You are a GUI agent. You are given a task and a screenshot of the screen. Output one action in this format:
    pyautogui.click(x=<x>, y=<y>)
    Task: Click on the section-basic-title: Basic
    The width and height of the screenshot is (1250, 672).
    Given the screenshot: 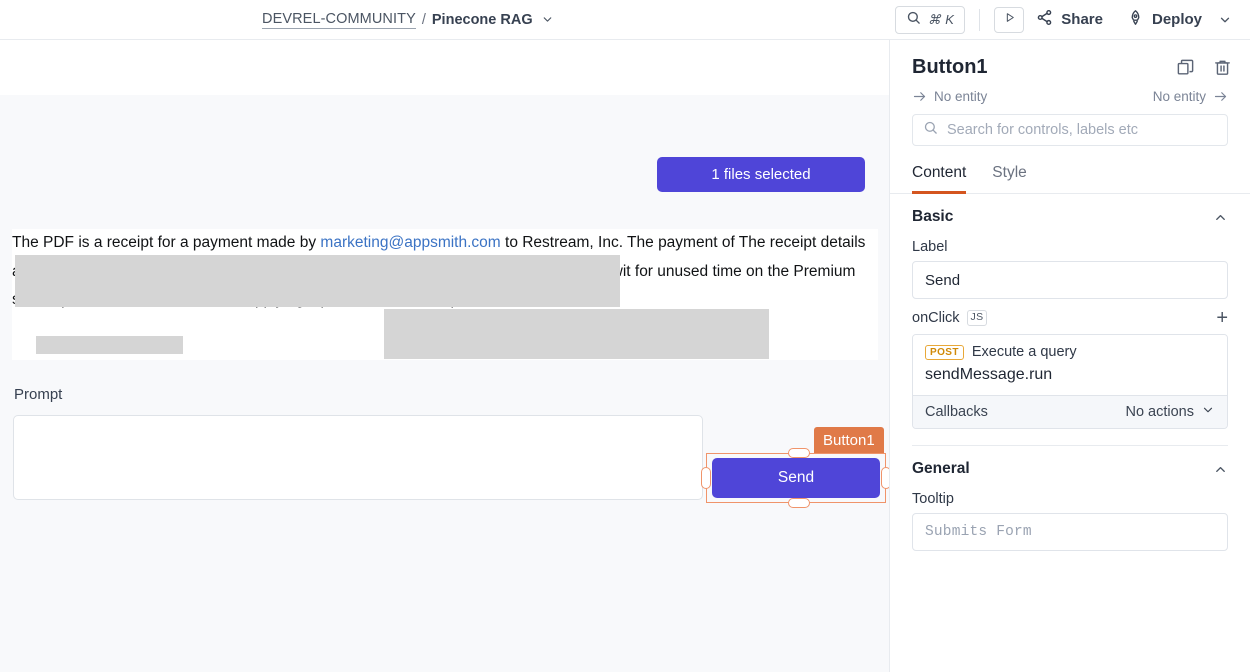 What is the action you would take?
    pyautogui.click(x=933, y=216)
    